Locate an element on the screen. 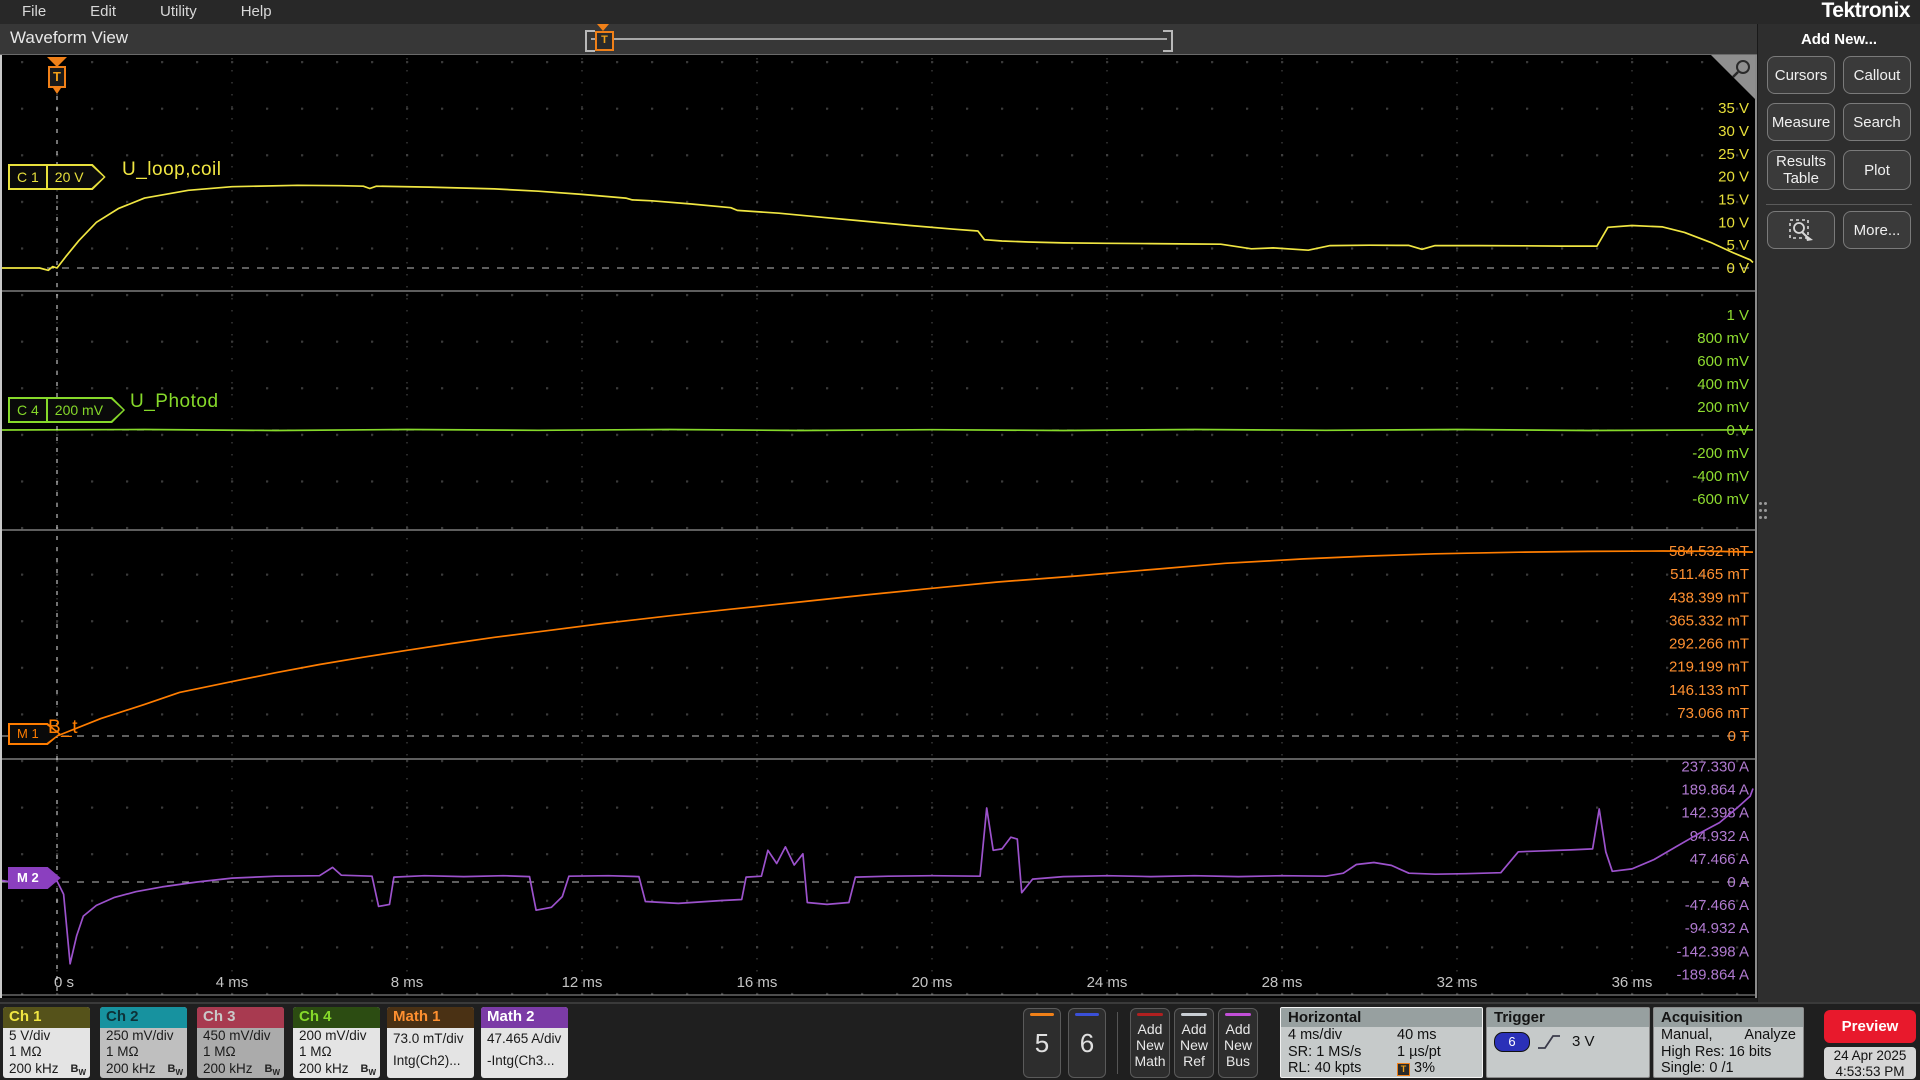 This screenshot has width=1920, height=1080. math2-channel-badge: M 2 is located at coordinates (34, 878).